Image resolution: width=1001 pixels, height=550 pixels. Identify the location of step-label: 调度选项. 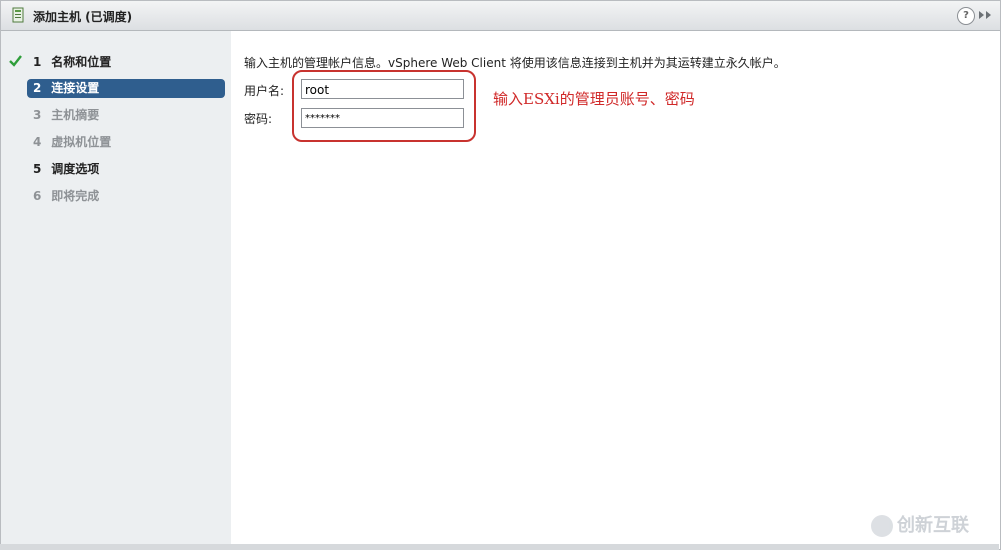
(75, 169).